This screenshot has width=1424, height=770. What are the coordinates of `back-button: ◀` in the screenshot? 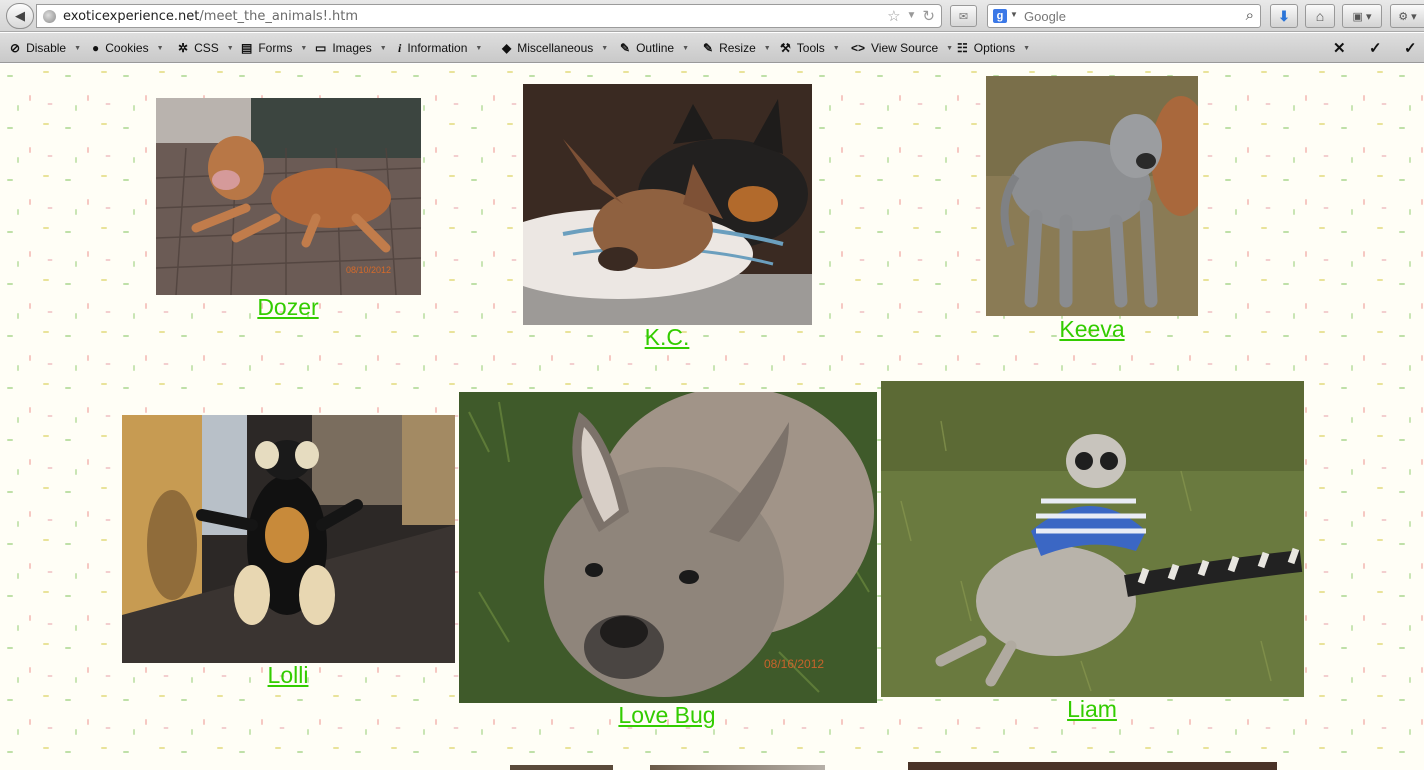 It's located at (20, 16).